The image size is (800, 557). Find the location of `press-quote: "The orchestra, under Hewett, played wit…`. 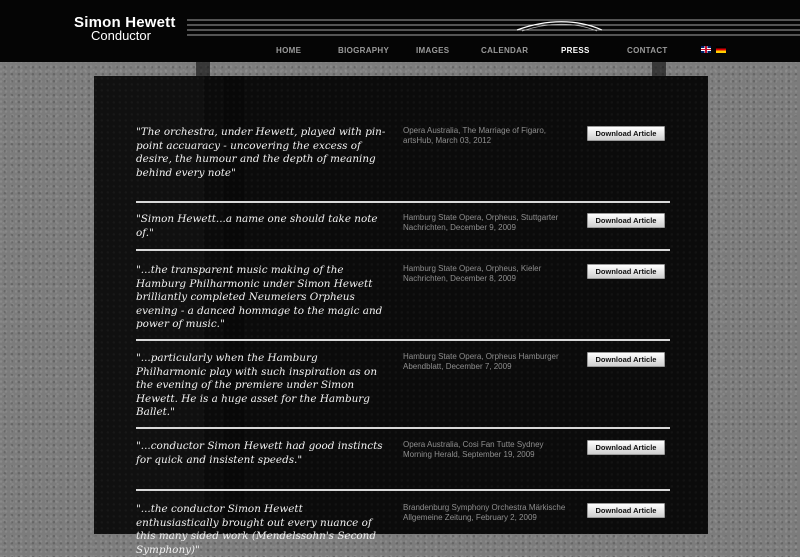

press-quote: "The orchestra, under Hewett, played wit… is located at coordinates (261, 152).